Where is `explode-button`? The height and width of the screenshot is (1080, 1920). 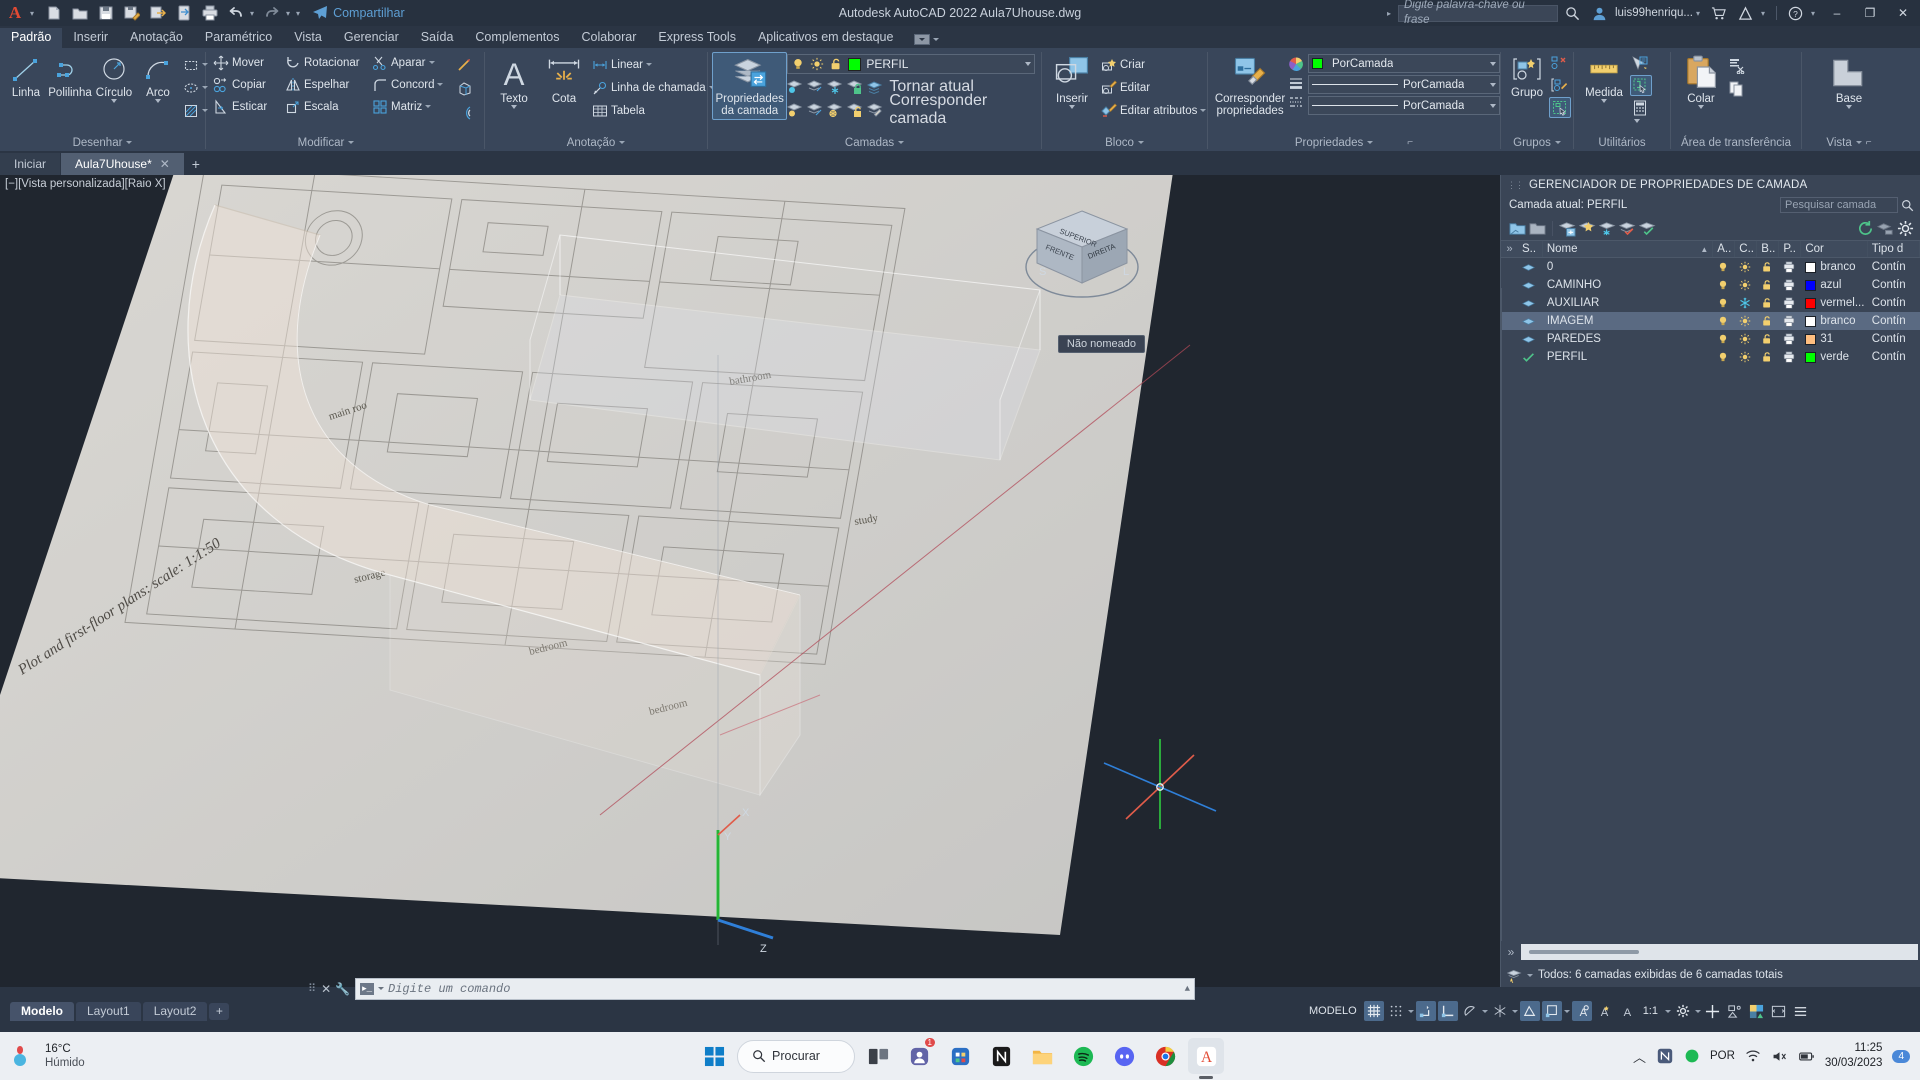 explode-button is located at coordinates (465, 64).